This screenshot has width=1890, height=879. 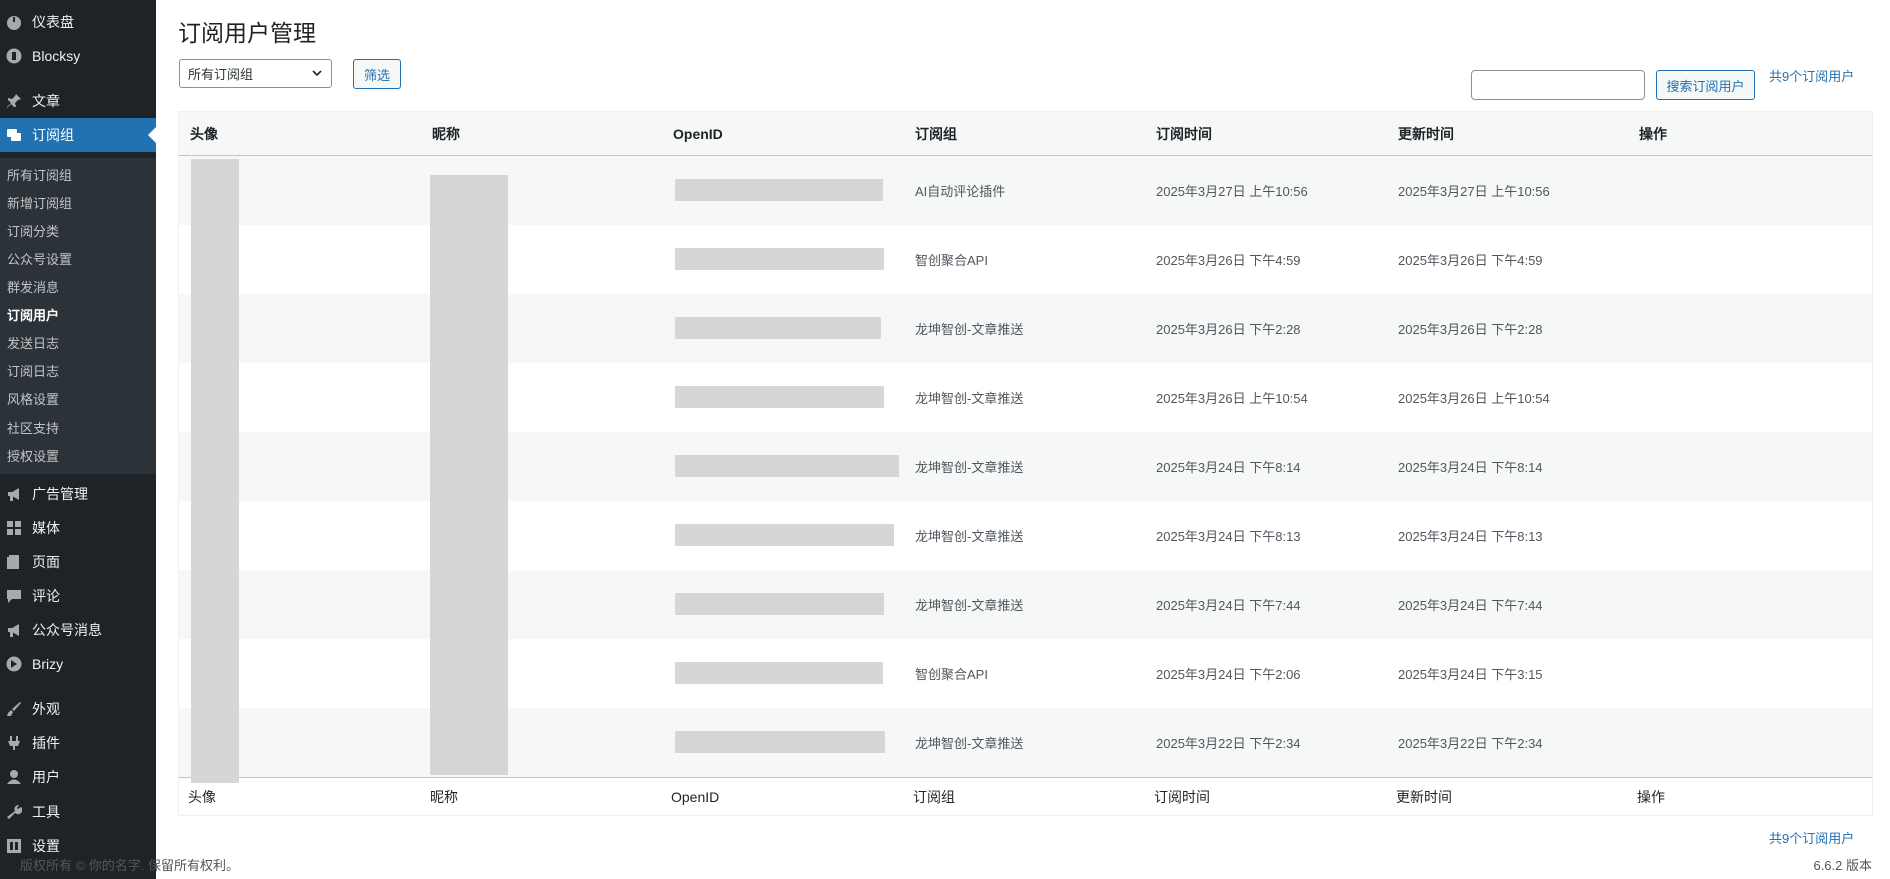 I want to click on sidebar-item-3: 订阅组, so click(x=78, y=135).